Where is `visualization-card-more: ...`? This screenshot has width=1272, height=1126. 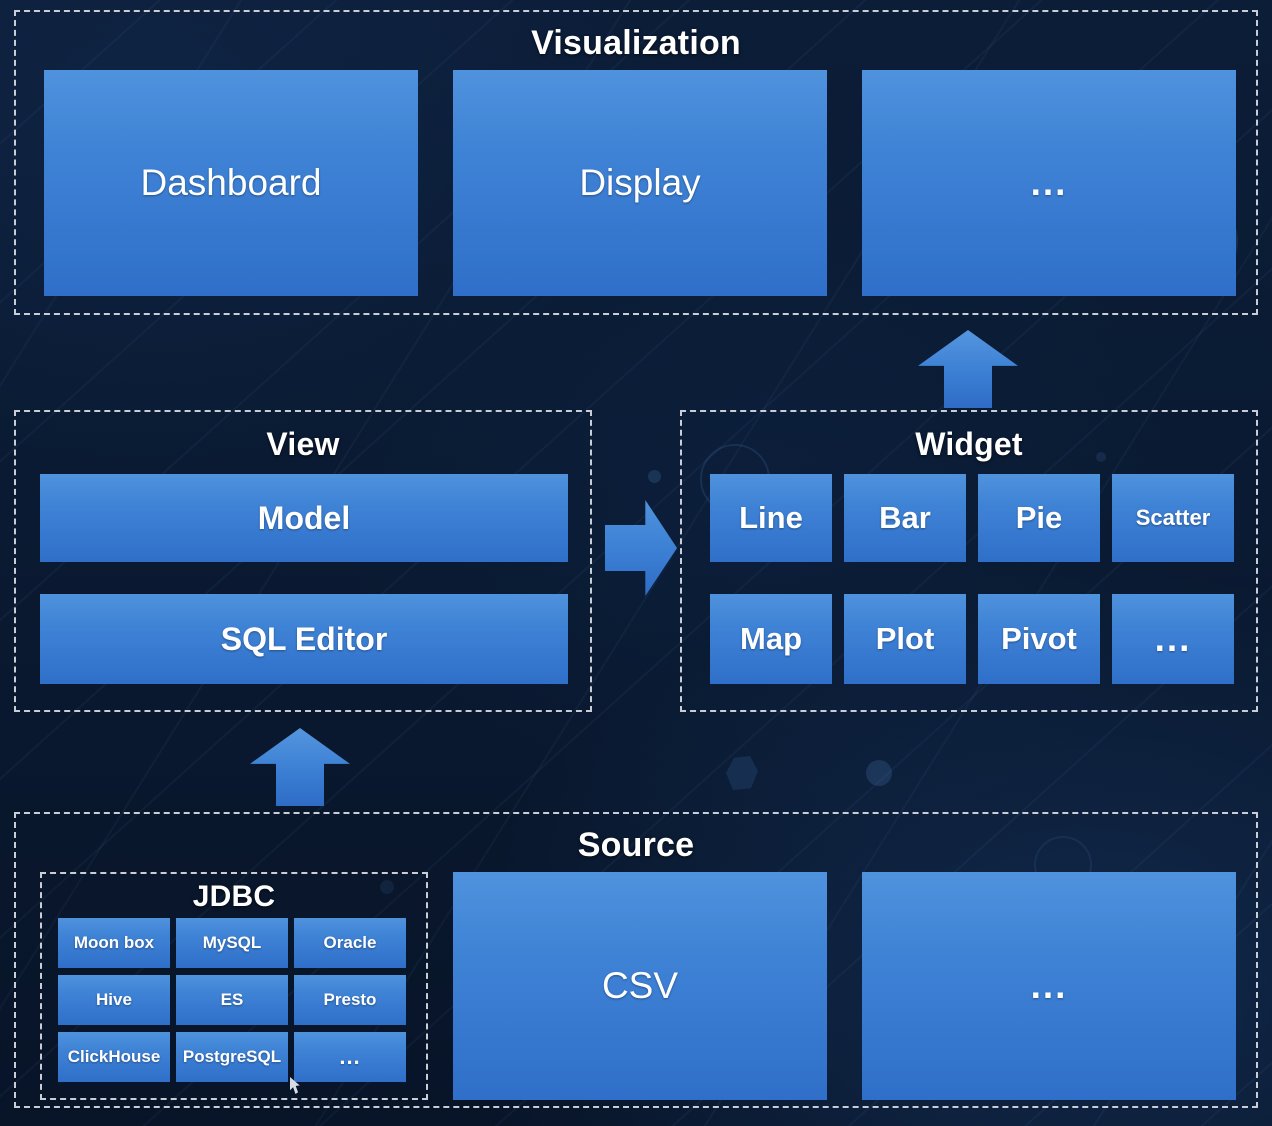
visualization-card-more: ... is located at coordinates (1049, 183).